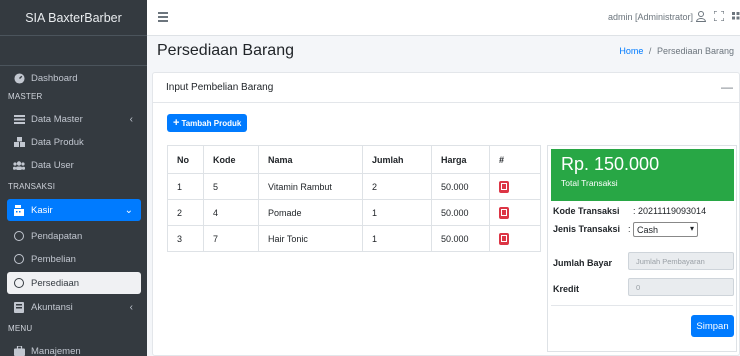 Image resolution: width=740 pixels, height=356 pixels. I want to click on kredit-input: 0, so click(681, 287).